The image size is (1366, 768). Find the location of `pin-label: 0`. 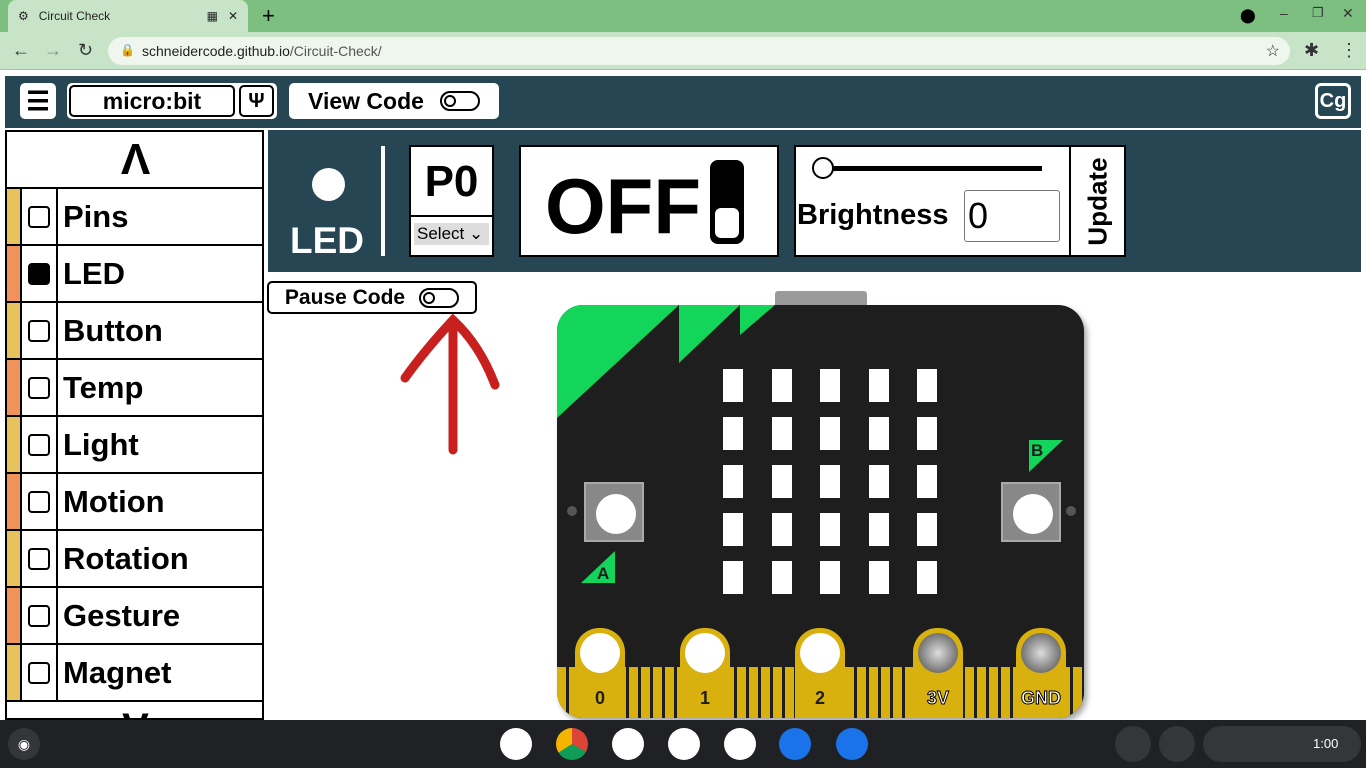

pin-label: 0 is located at coordinates (599, 698).